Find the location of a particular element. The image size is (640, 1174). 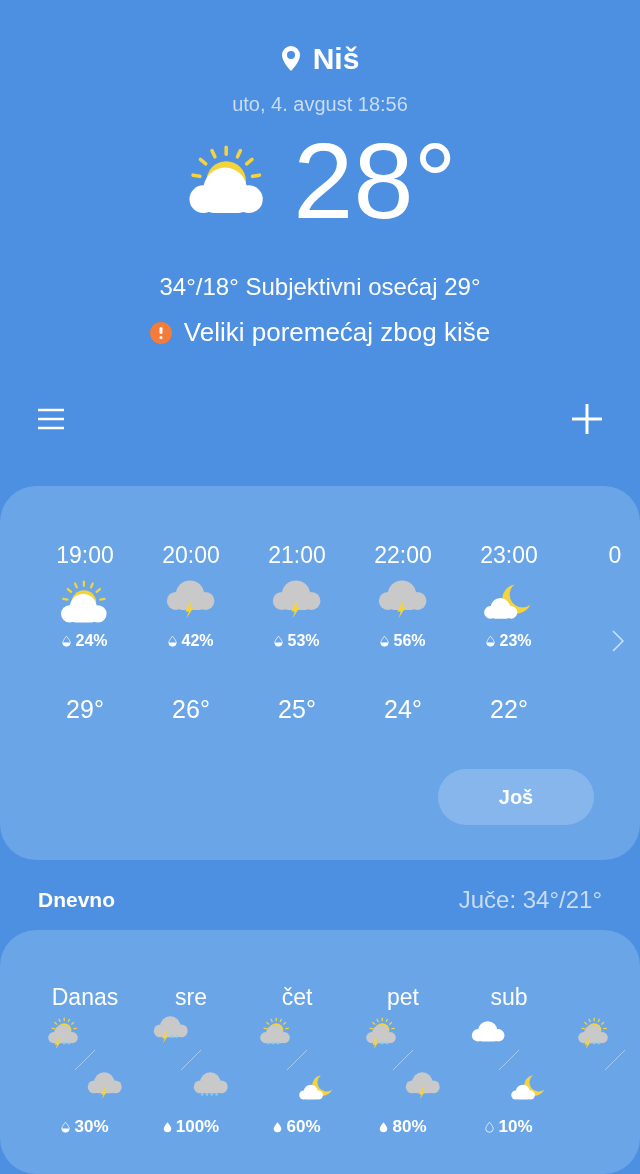

alert-icon is located at coordinates (160, 332).